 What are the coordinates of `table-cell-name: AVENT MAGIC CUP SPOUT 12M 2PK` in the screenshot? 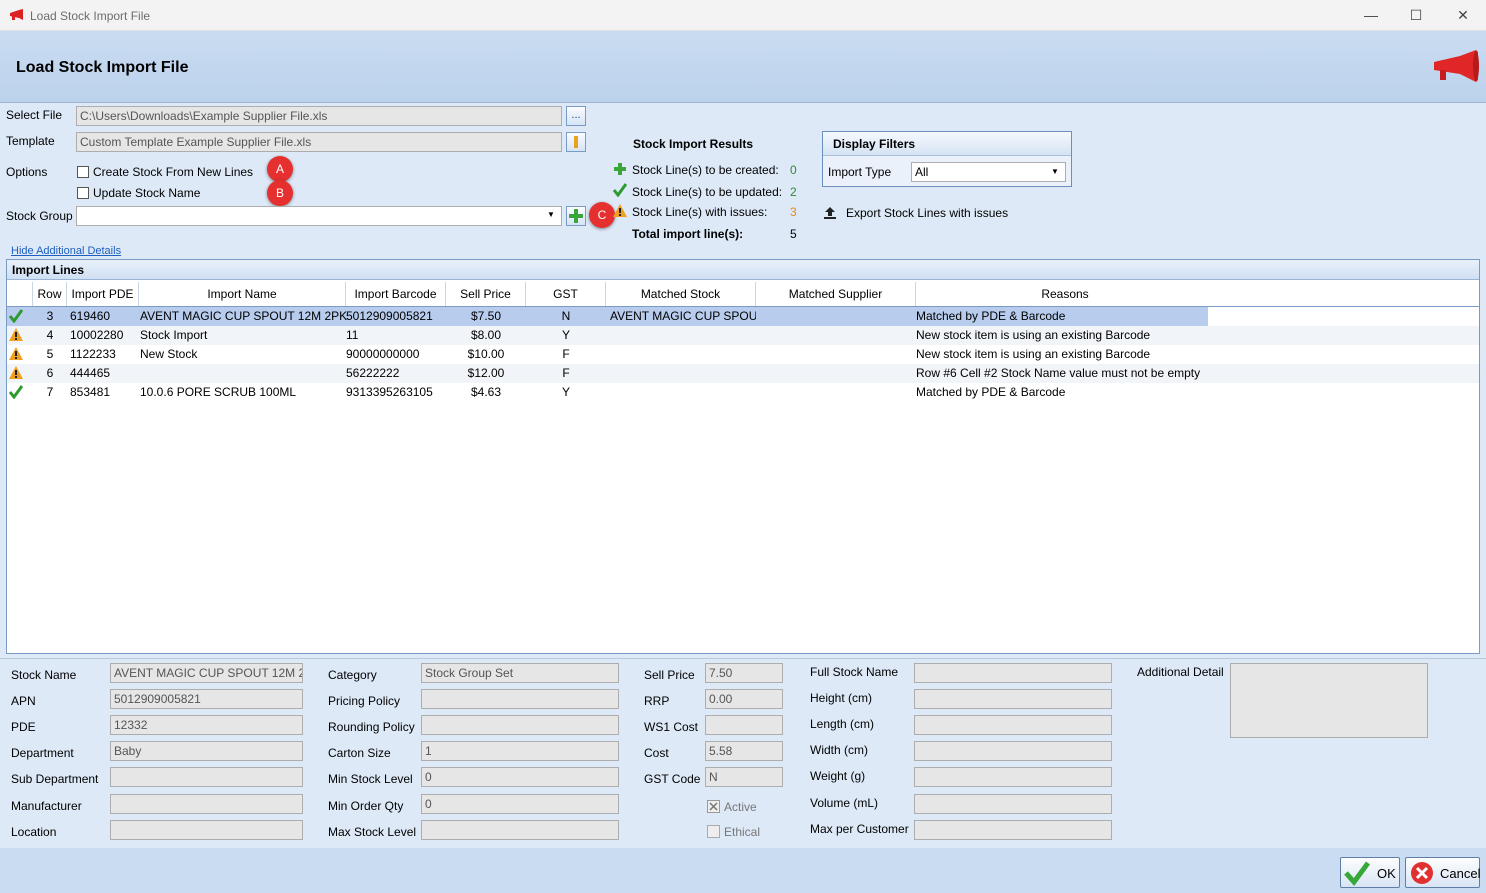 It's located at (243, 316).